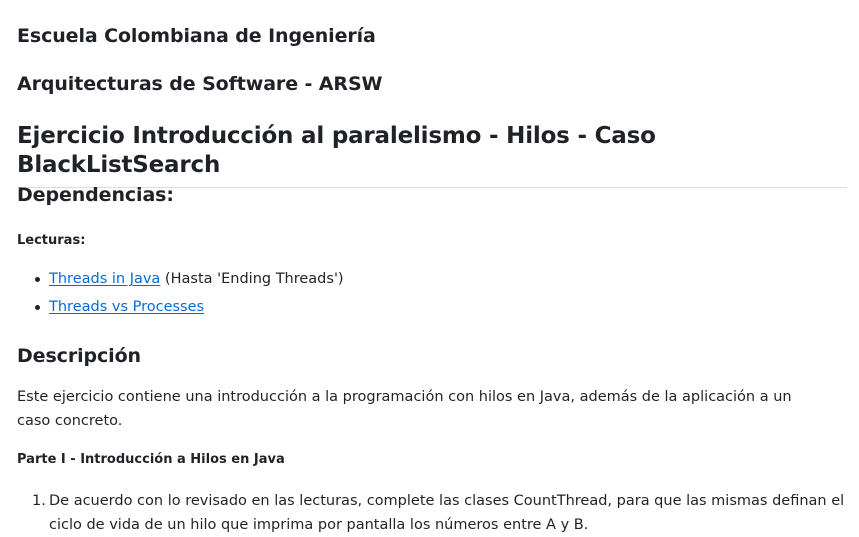  What do you see at coordinates (104, 279) in the screenshot?
I see `threads-in-java-link: Threads in Java` at bounding box center [104, 279].